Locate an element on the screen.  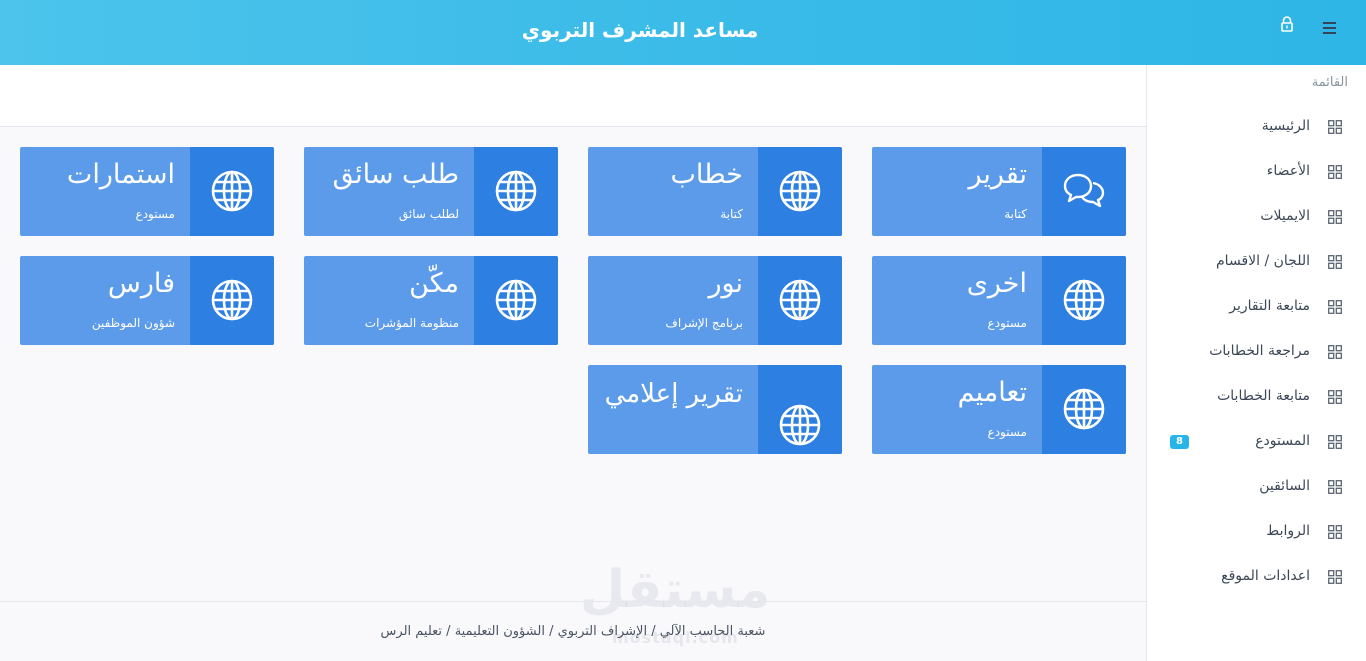
sidebar-item-site-settings: اعدادات الموقع is located at coordinates (1256, 577).